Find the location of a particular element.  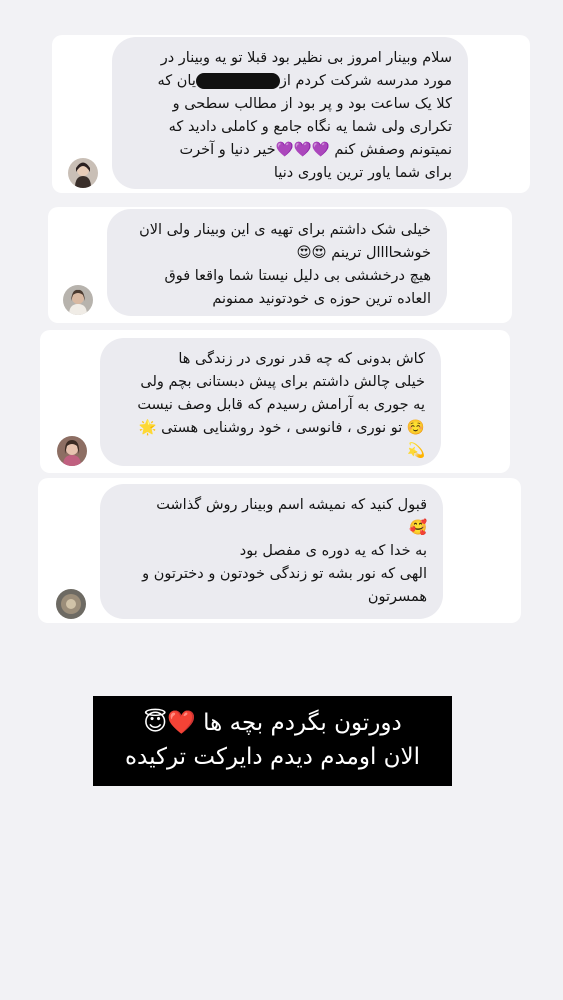

caption-line: الان اومدم دیدم دایرکت ترکیده is located at coordinates (272, 757).